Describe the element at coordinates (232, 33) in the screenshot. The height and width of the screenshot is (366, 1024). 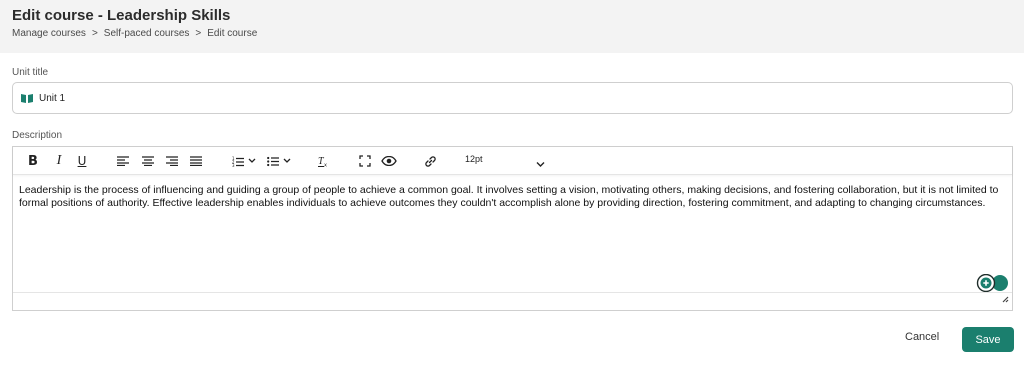
I see `breadcrumb-edit-course: Edit course` at that location.